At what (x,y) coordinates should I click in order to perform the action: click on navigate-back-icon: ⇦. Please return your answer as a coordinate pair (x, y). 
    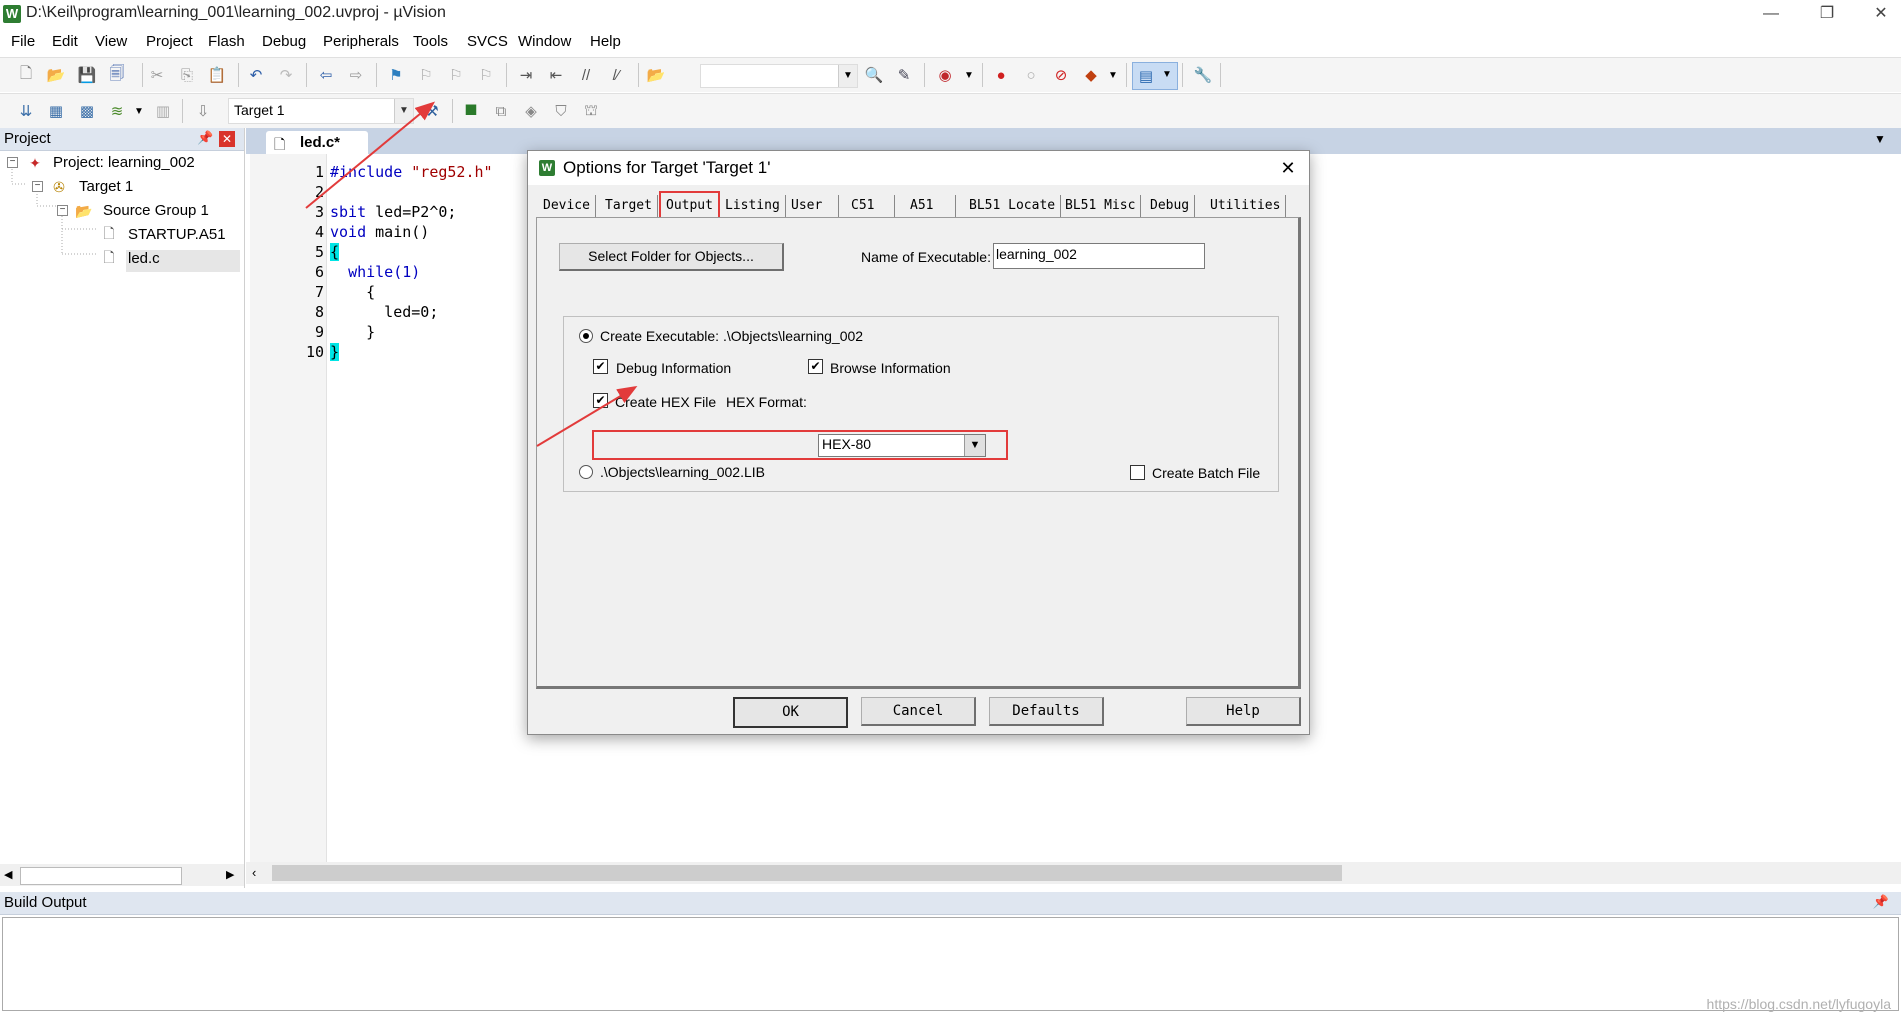
    Looking at the image, I should click on (326, 75).